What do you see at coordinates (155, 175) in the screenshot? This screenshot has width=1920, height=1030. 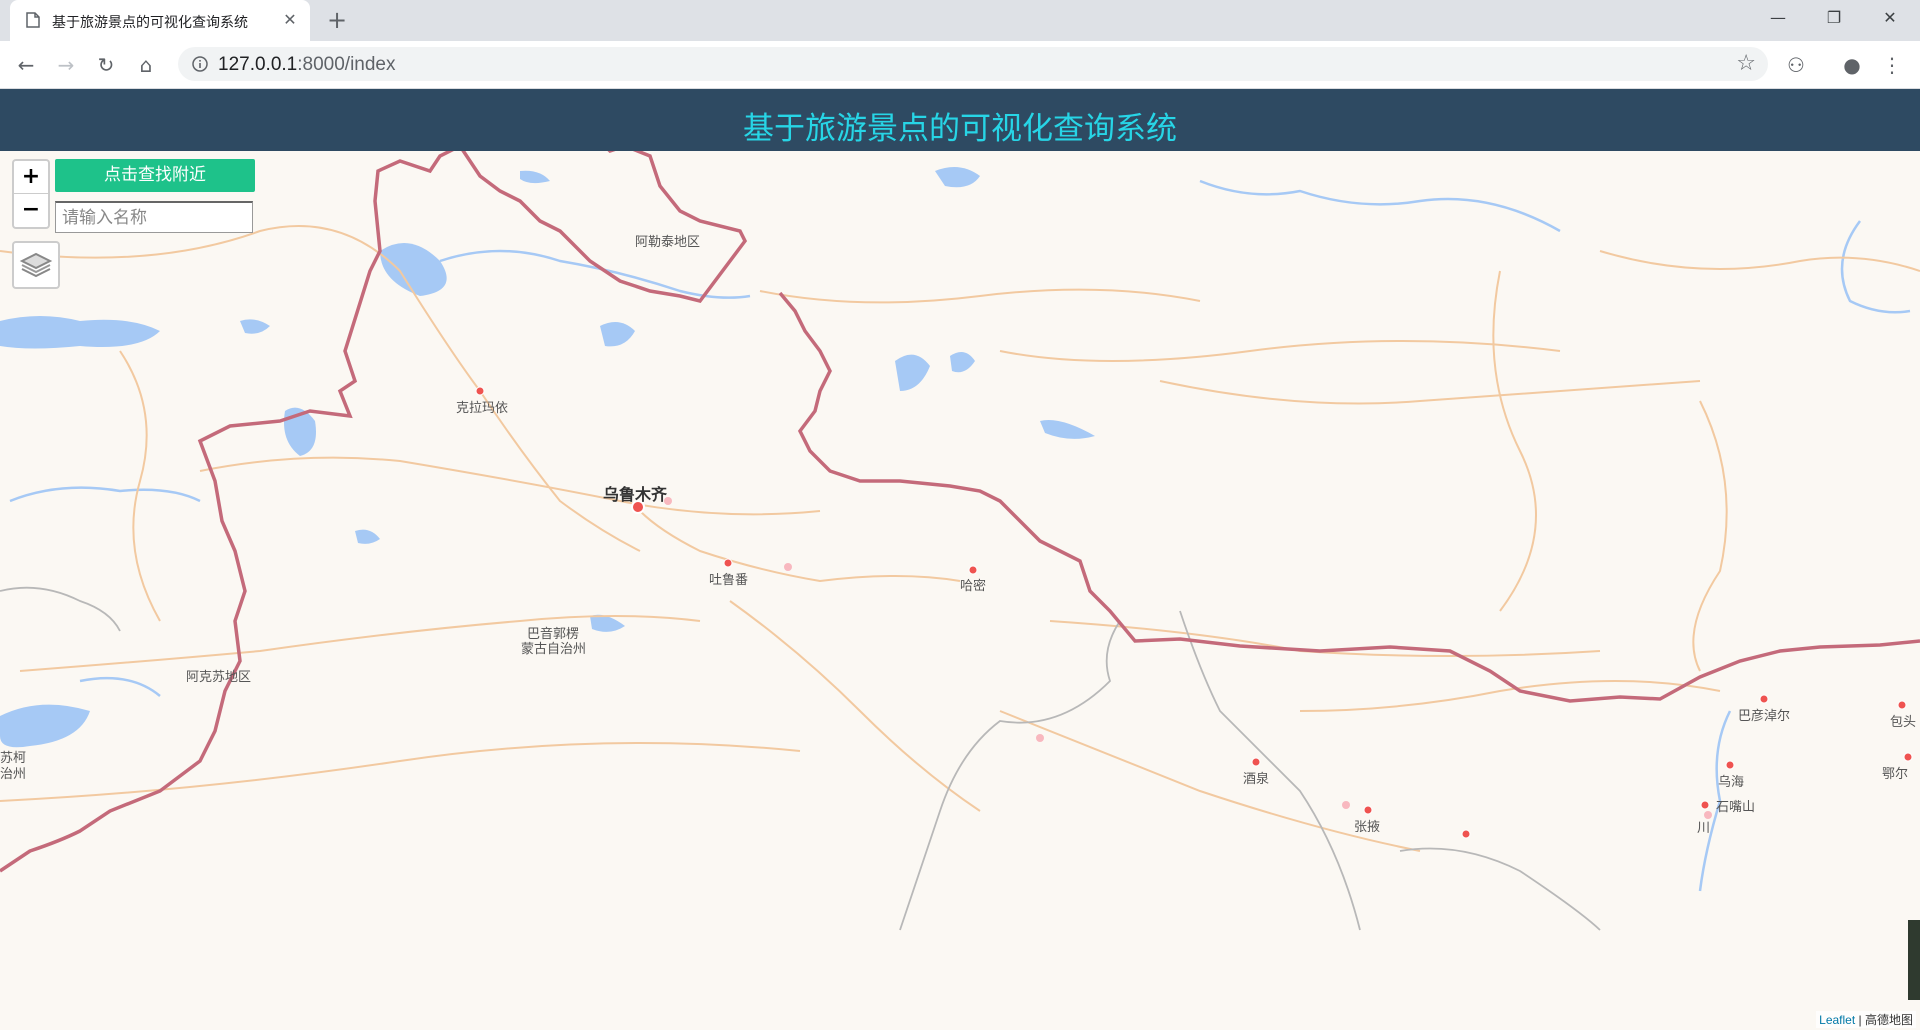 I see `find-nearby-button: 点击查找附近` at bounding box center [155, 175].